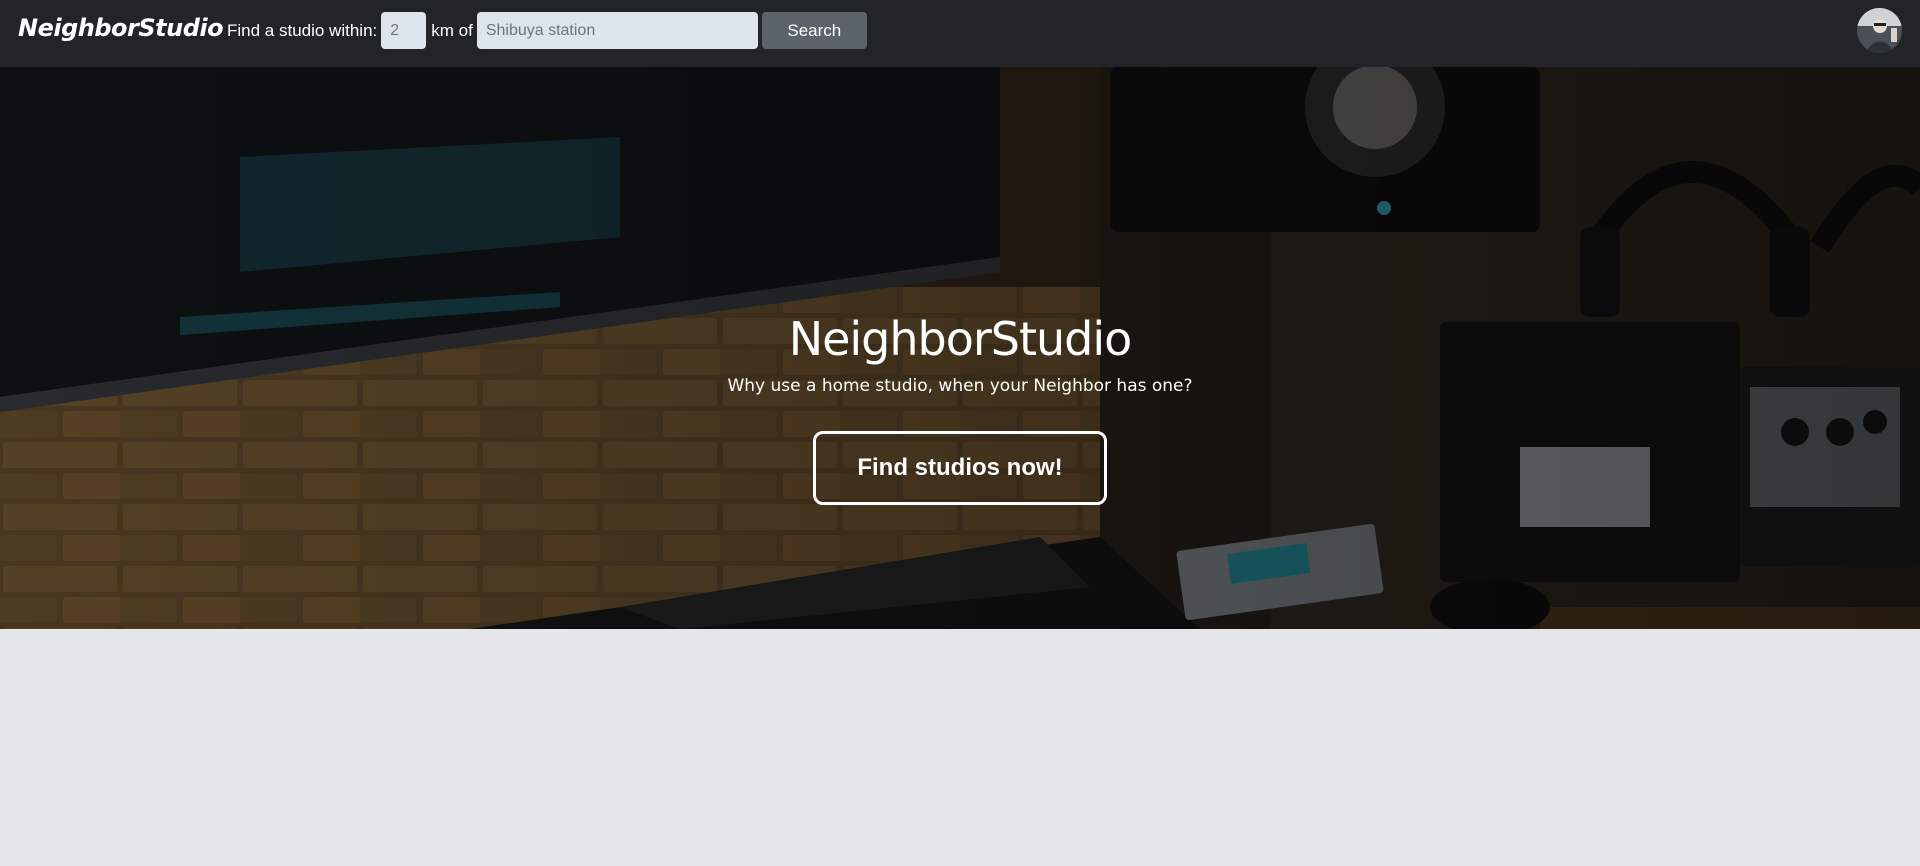 Image resolution: width=1920 pixels, height=866 pixels. I want to click on avatar-icon, so click(1879, 30).